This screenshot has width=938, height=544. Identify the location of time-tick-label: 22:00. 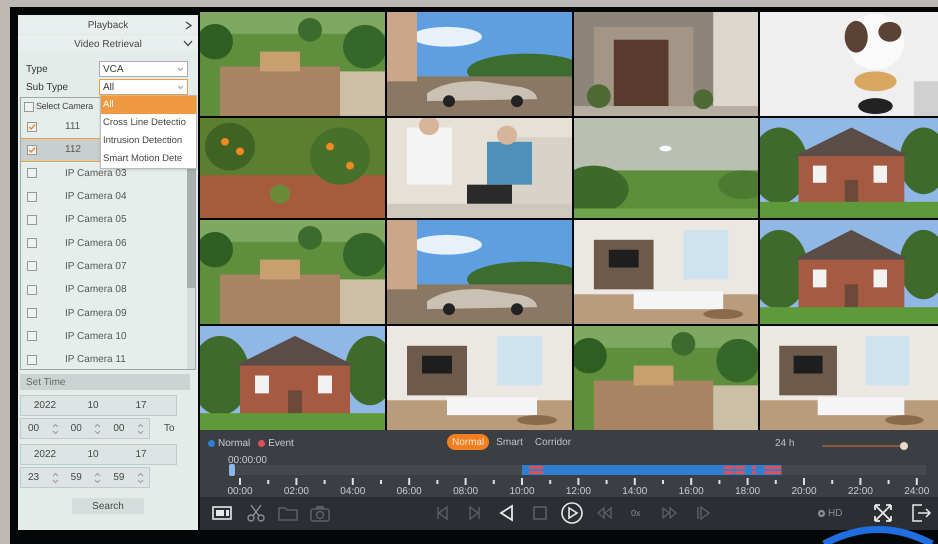
(860, 492).